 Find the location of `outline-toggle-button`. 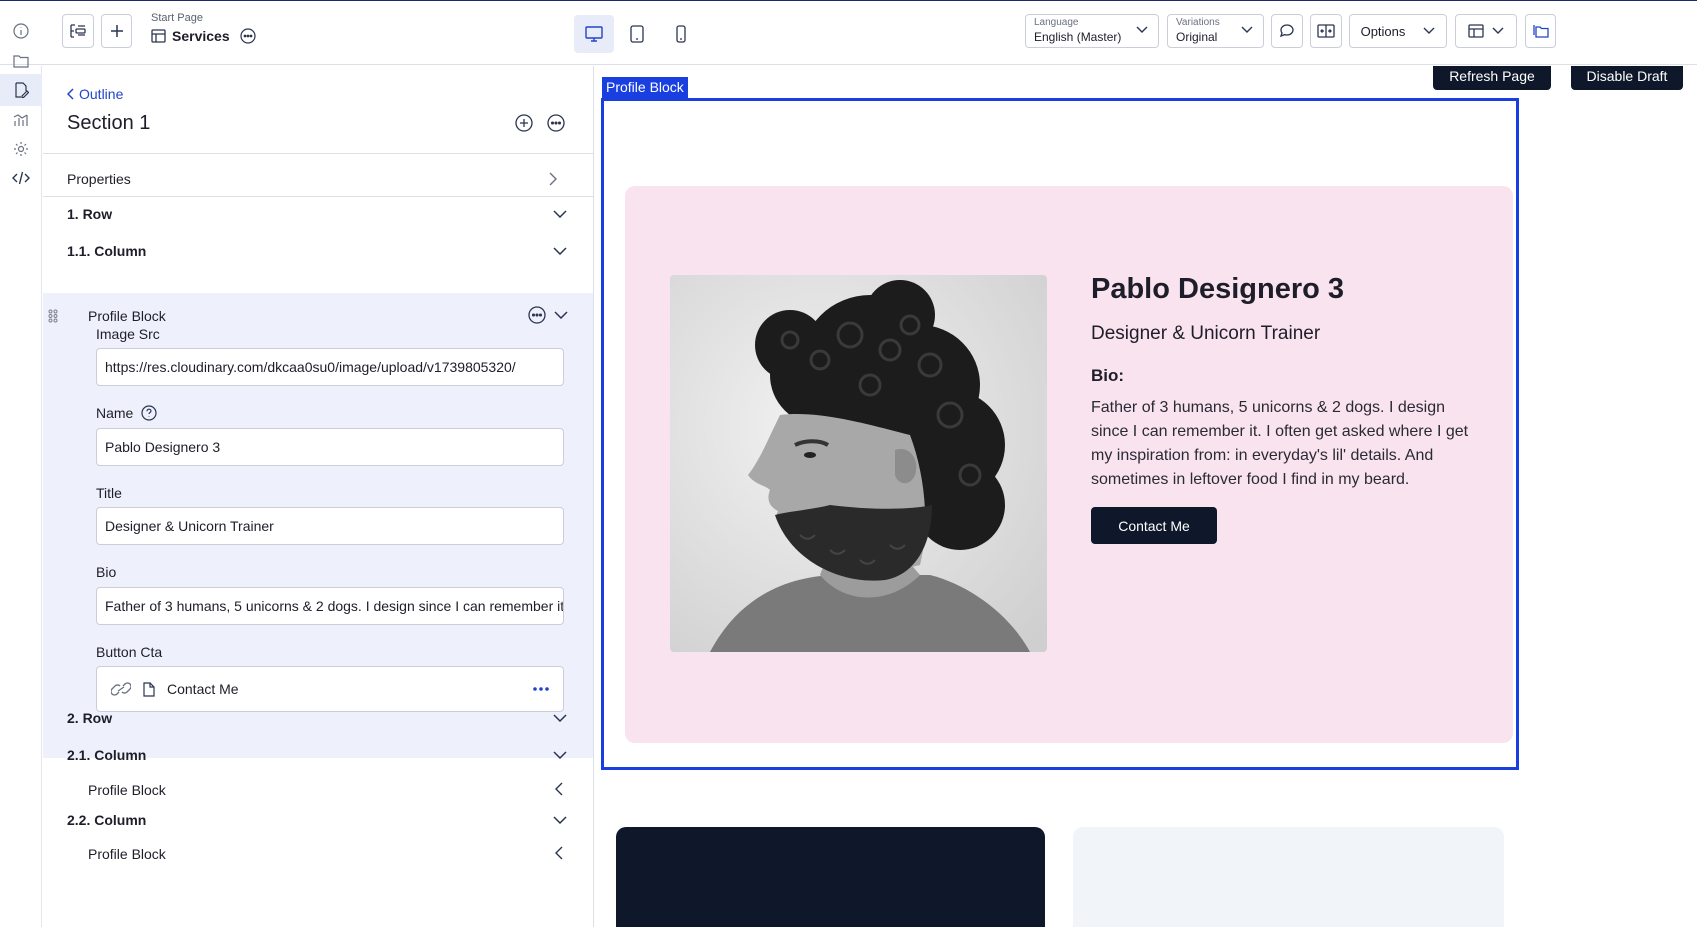

outline-toggle-button is located at coordinates (78, 31).